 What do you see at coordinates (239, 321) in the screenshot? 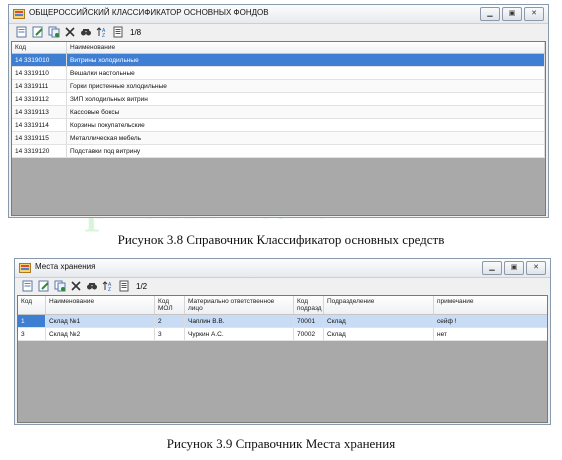
I see `cell-responsible-person: Чаплин В.В.` at bounding box center [239, 321].